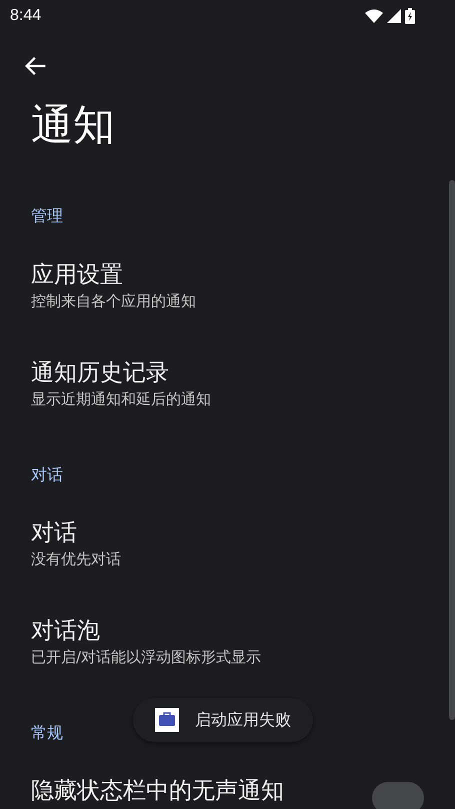 Image resolution: width=455 pixels, height=809 pixels. I want to click on toggle-switch, so click(398, 795).